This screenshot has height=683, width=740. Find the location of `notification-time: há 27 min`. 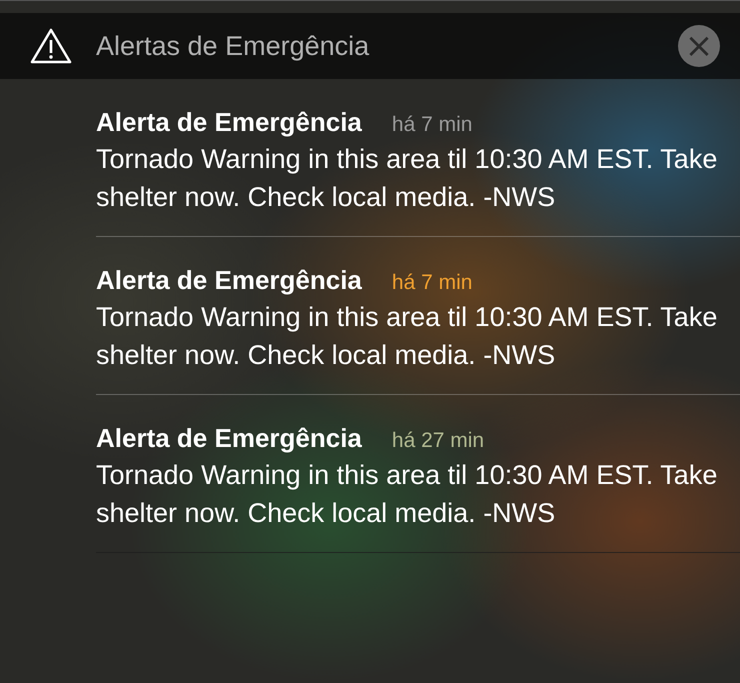

notification-time: há 27 min is located at coordinates (438, 441).